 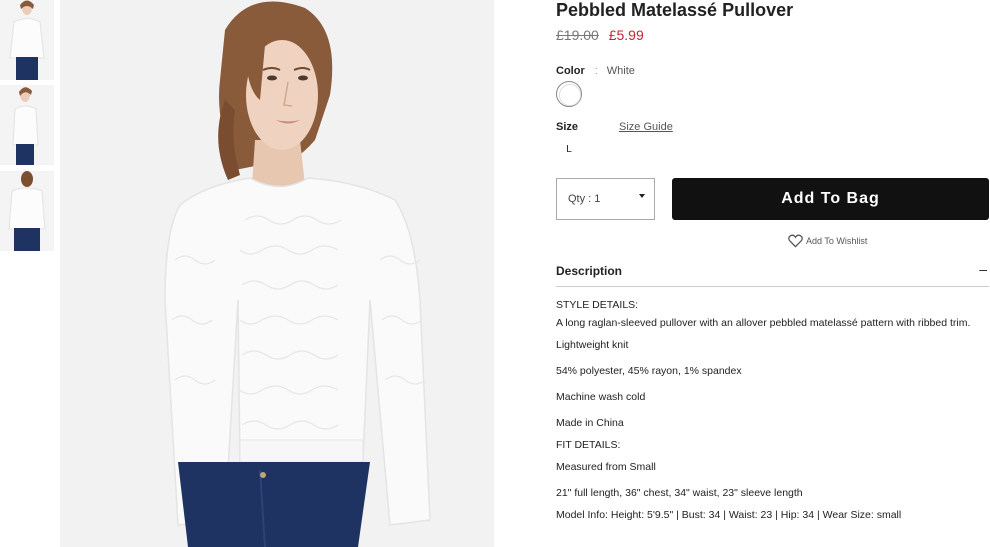 I want to click on description-line: Machine wash cold, so click(x=601, y=397).